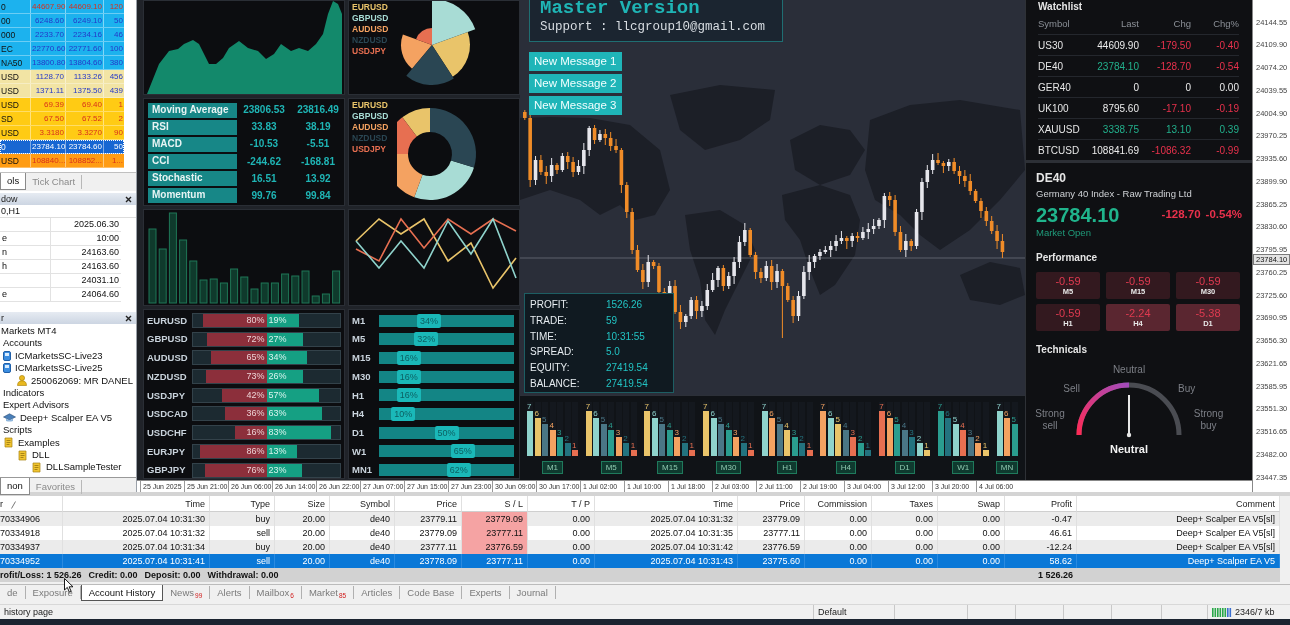  What do you see at coordinates (230, 592) in the screenshot?
I see `tab: Alerts` at bounding box center [230, 592].